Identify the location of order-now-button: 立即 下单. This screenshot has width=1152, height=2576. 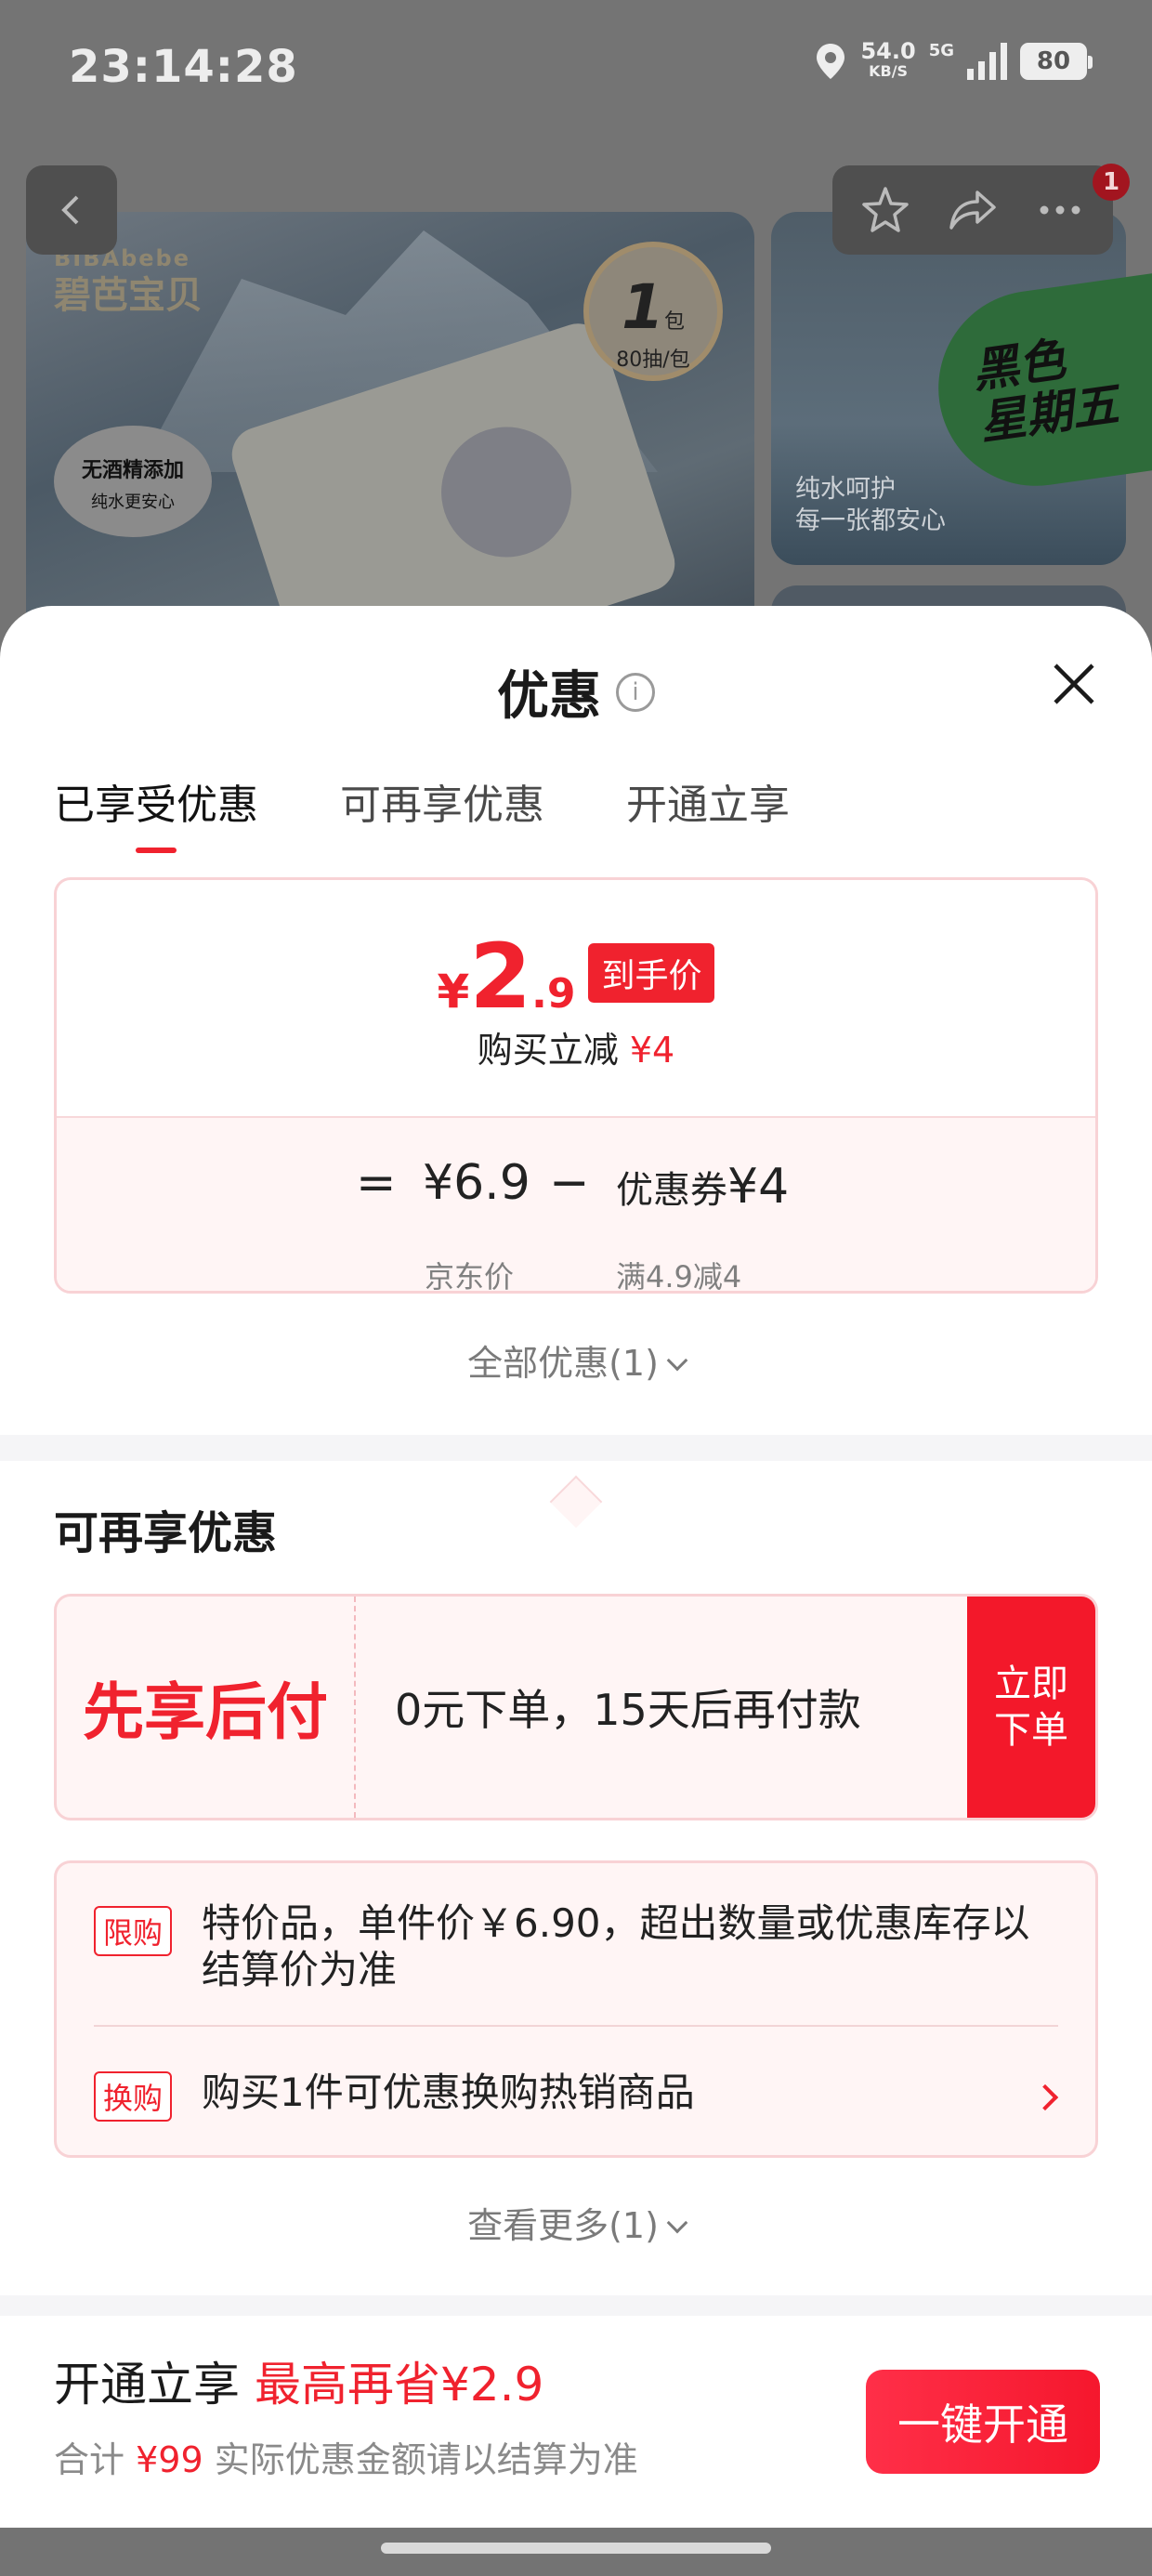
(1031, 1707).